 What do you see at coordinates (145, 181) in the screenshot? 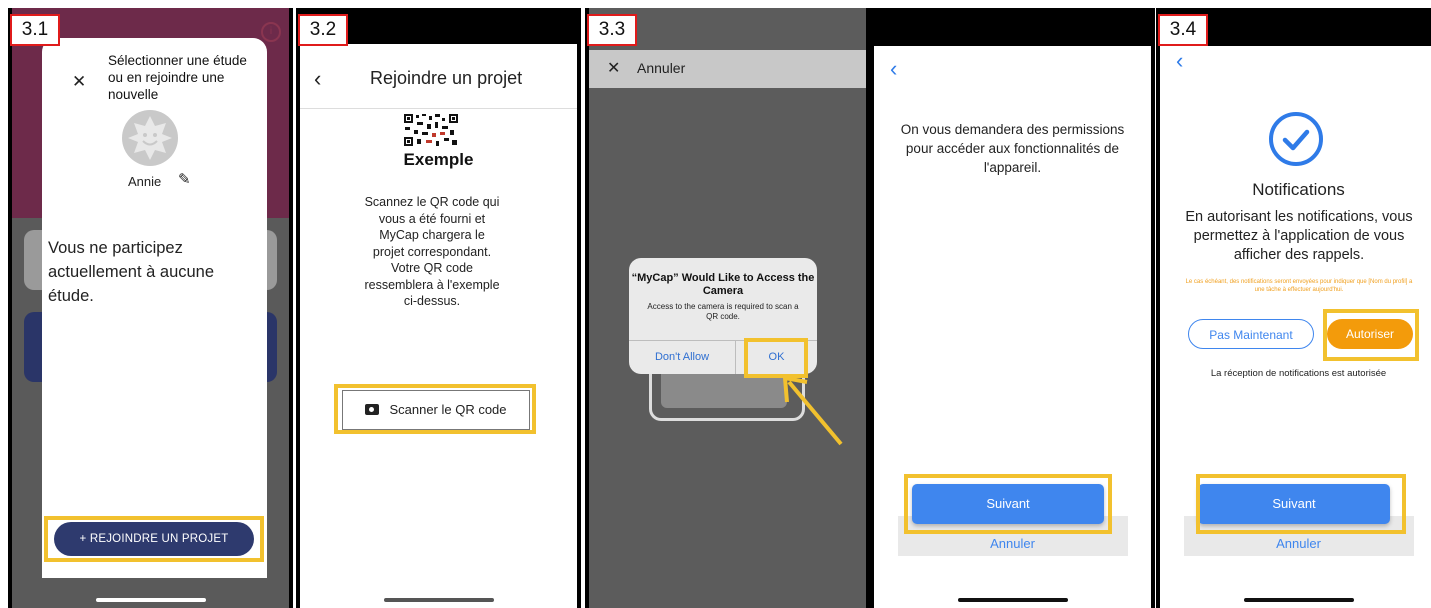
I see `user-name: Annie` at bounding box center [145, 181].